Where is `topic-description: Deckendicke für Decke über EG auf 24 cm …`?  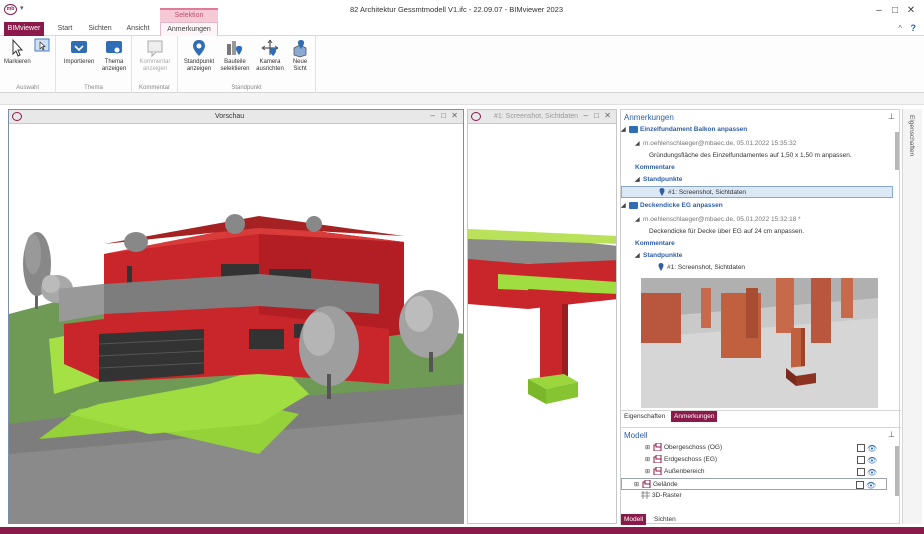
topic-description: Deckendicke für Decke über EG auf 24 cm … is located at coordinates (757, 232).